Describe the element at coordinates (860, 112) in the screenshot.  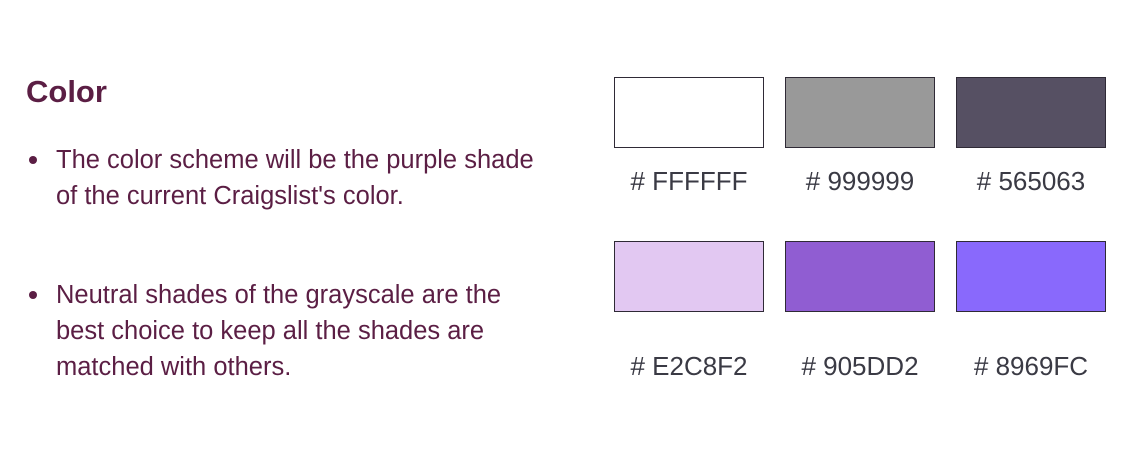
I see `color-swatch-gray` at that location.